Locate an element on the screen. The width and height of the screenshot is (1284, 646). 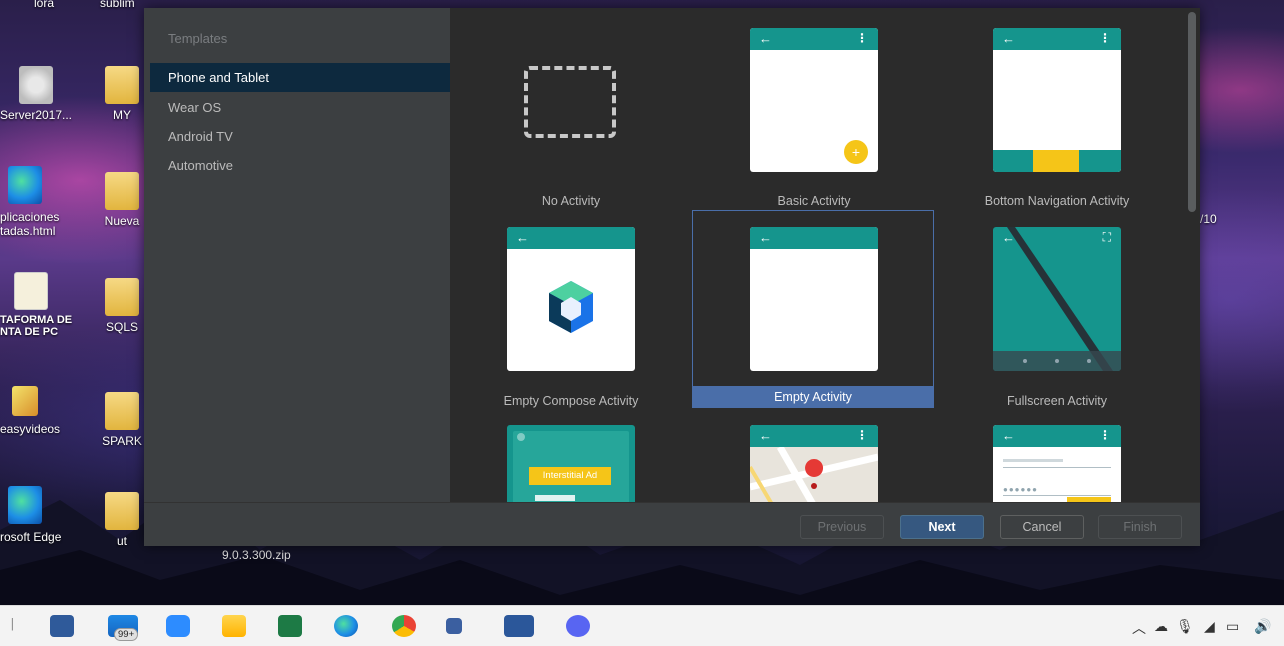
next-button: Next is located at coordinates (942, 527).